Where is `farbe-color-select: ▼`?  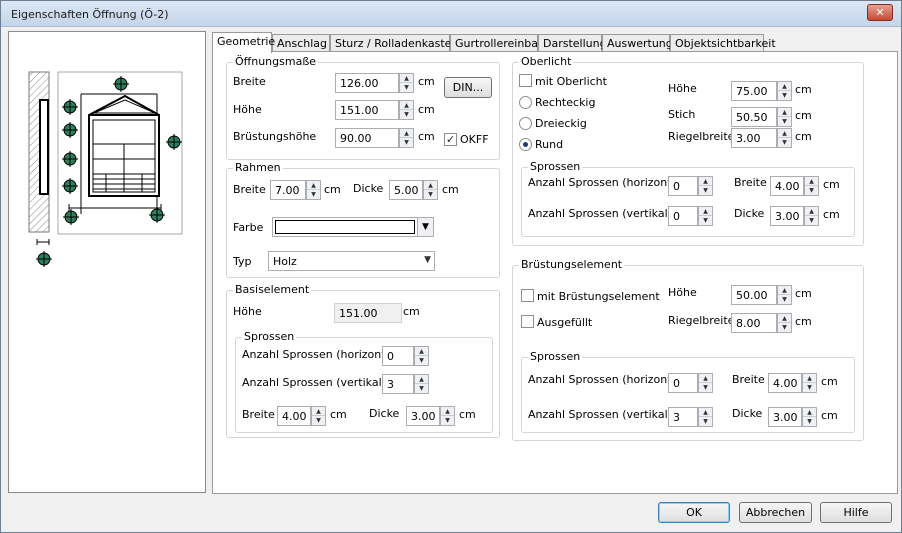
farbe-color-select: ▼ is located at coordinates (353, 227).